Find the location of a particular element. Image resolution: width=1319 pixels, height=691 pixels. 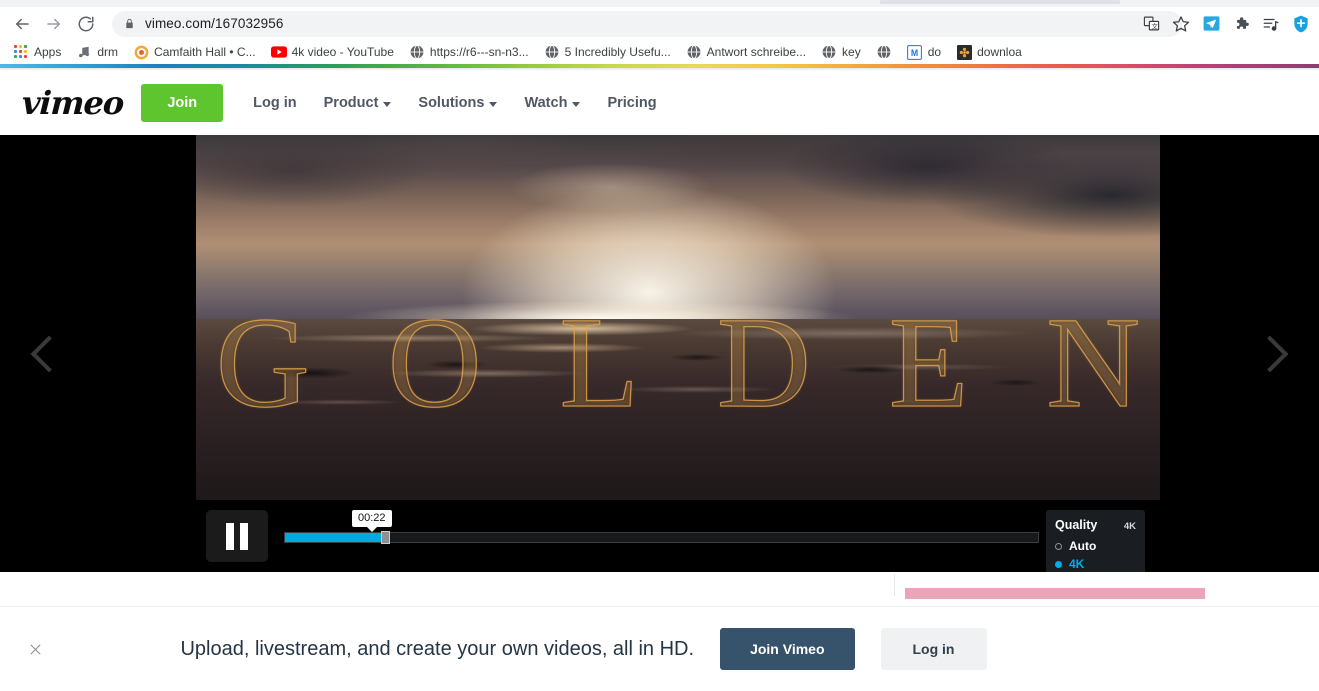

banner-login-button: Log in is located at coordinates (933, 649).